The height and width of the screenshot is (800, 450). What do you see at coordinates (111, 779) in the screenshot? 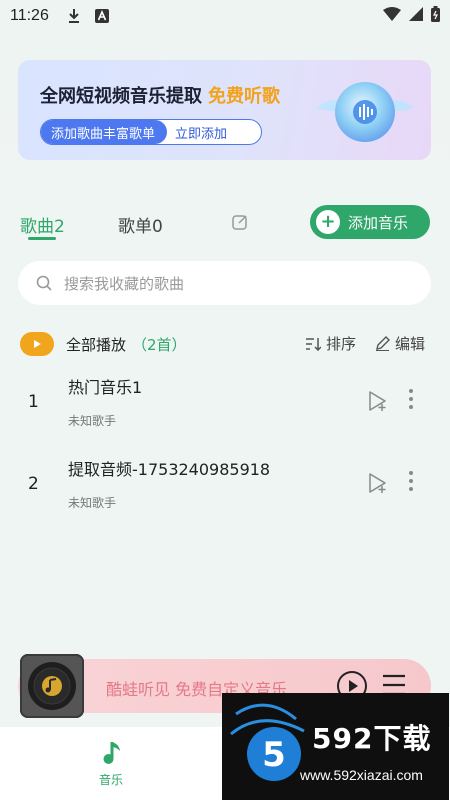
I see `nav-music-label: 音乐` at bounding box center [111, 779].